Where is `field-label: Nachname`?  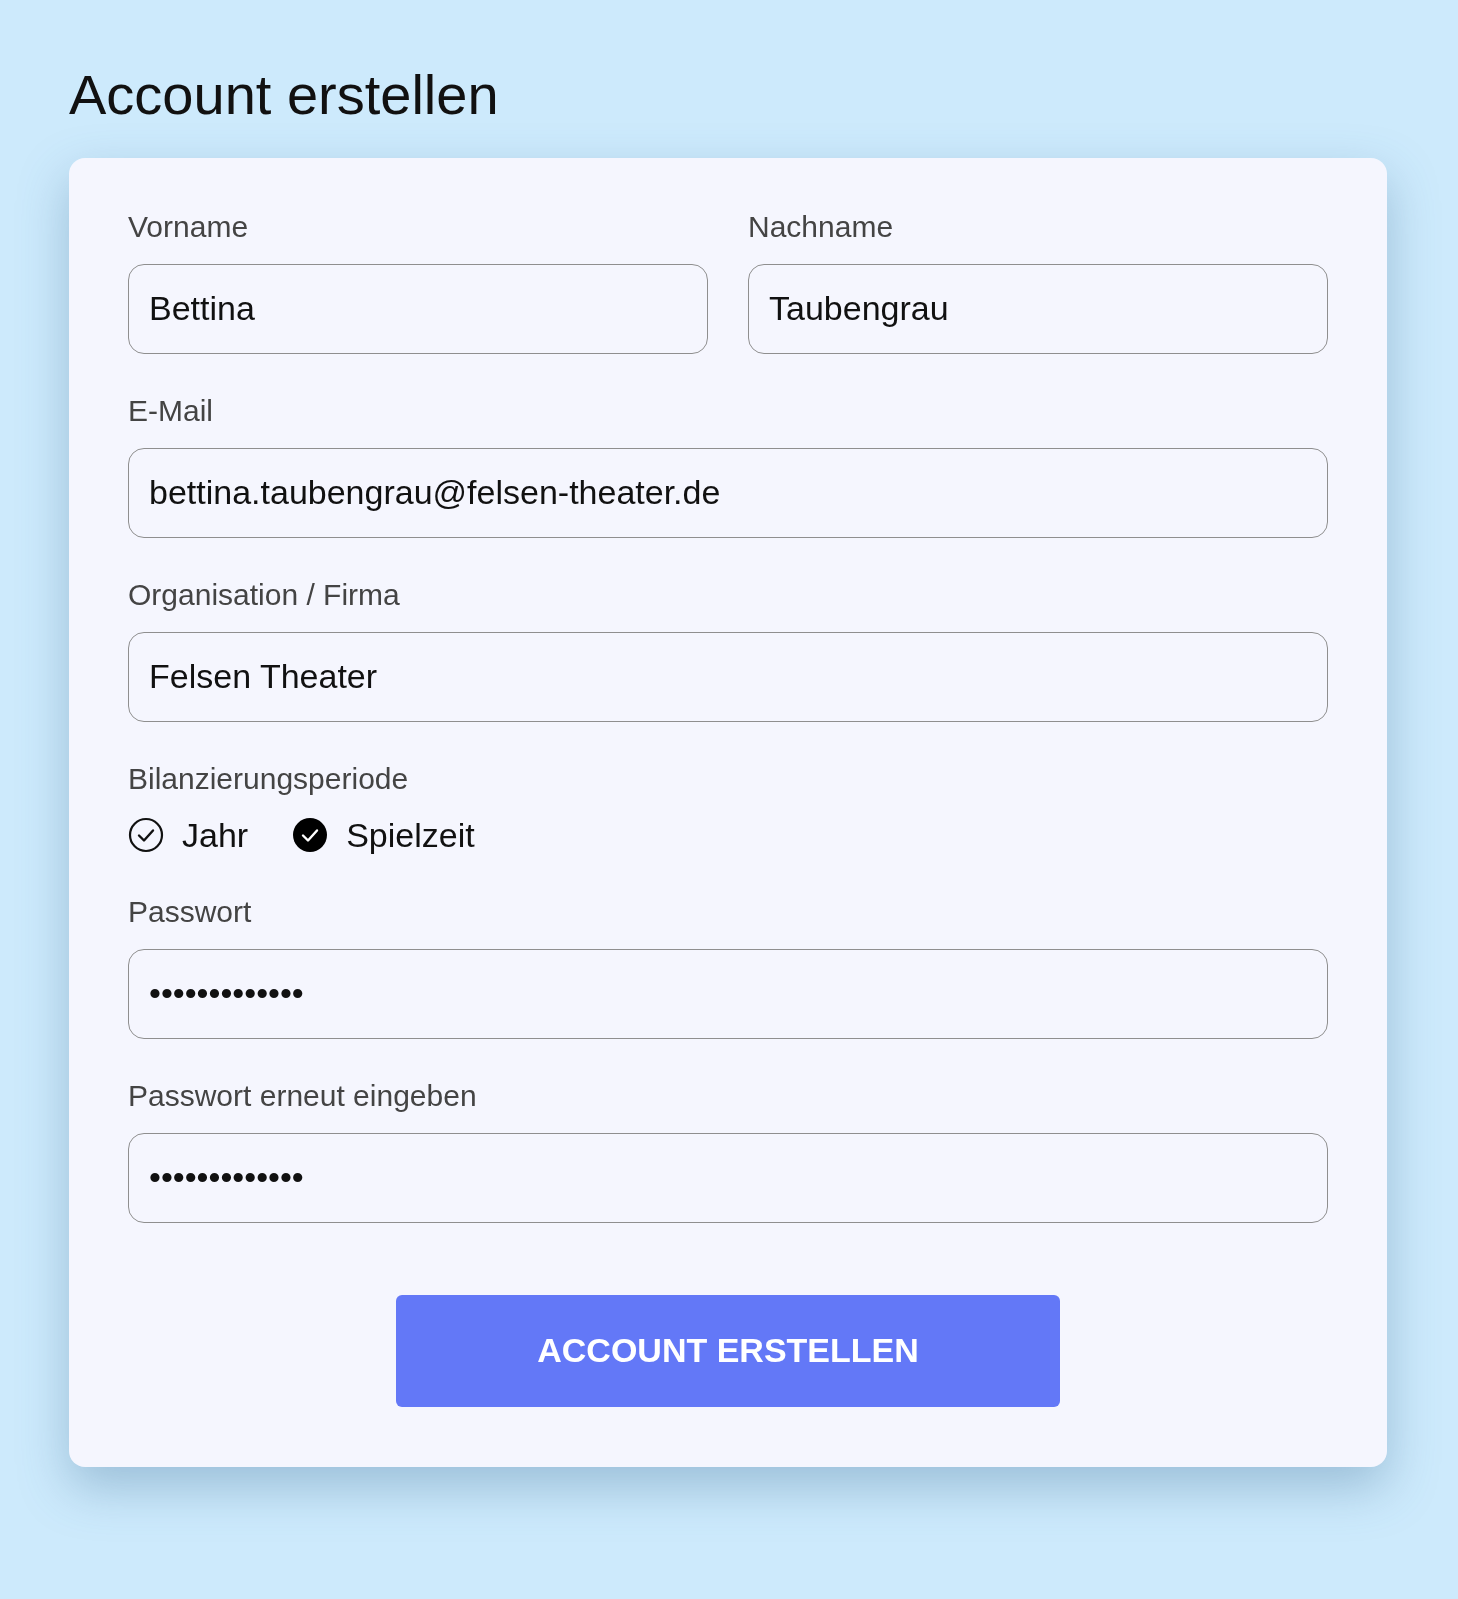 field-label: Nachname is located at coordinates (821, 226).